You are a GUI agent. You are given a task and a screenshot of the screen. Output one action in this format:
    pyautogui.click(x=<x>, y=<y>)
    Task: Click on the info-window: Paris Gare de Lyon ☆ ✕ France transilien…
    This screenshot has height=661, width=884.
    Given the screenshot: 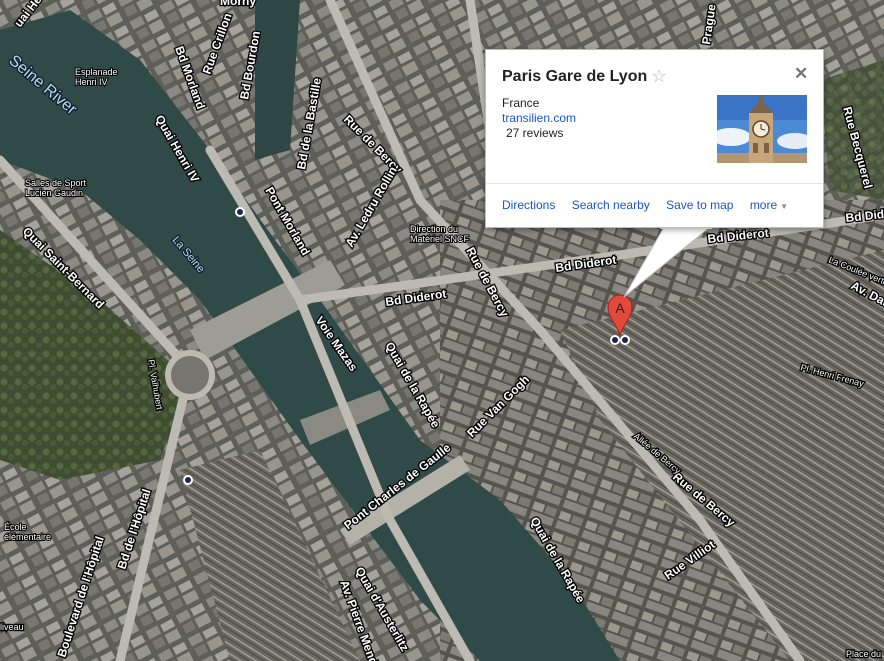 What is the action you would take?
    pyautogui.click(x=654, y=138)
    